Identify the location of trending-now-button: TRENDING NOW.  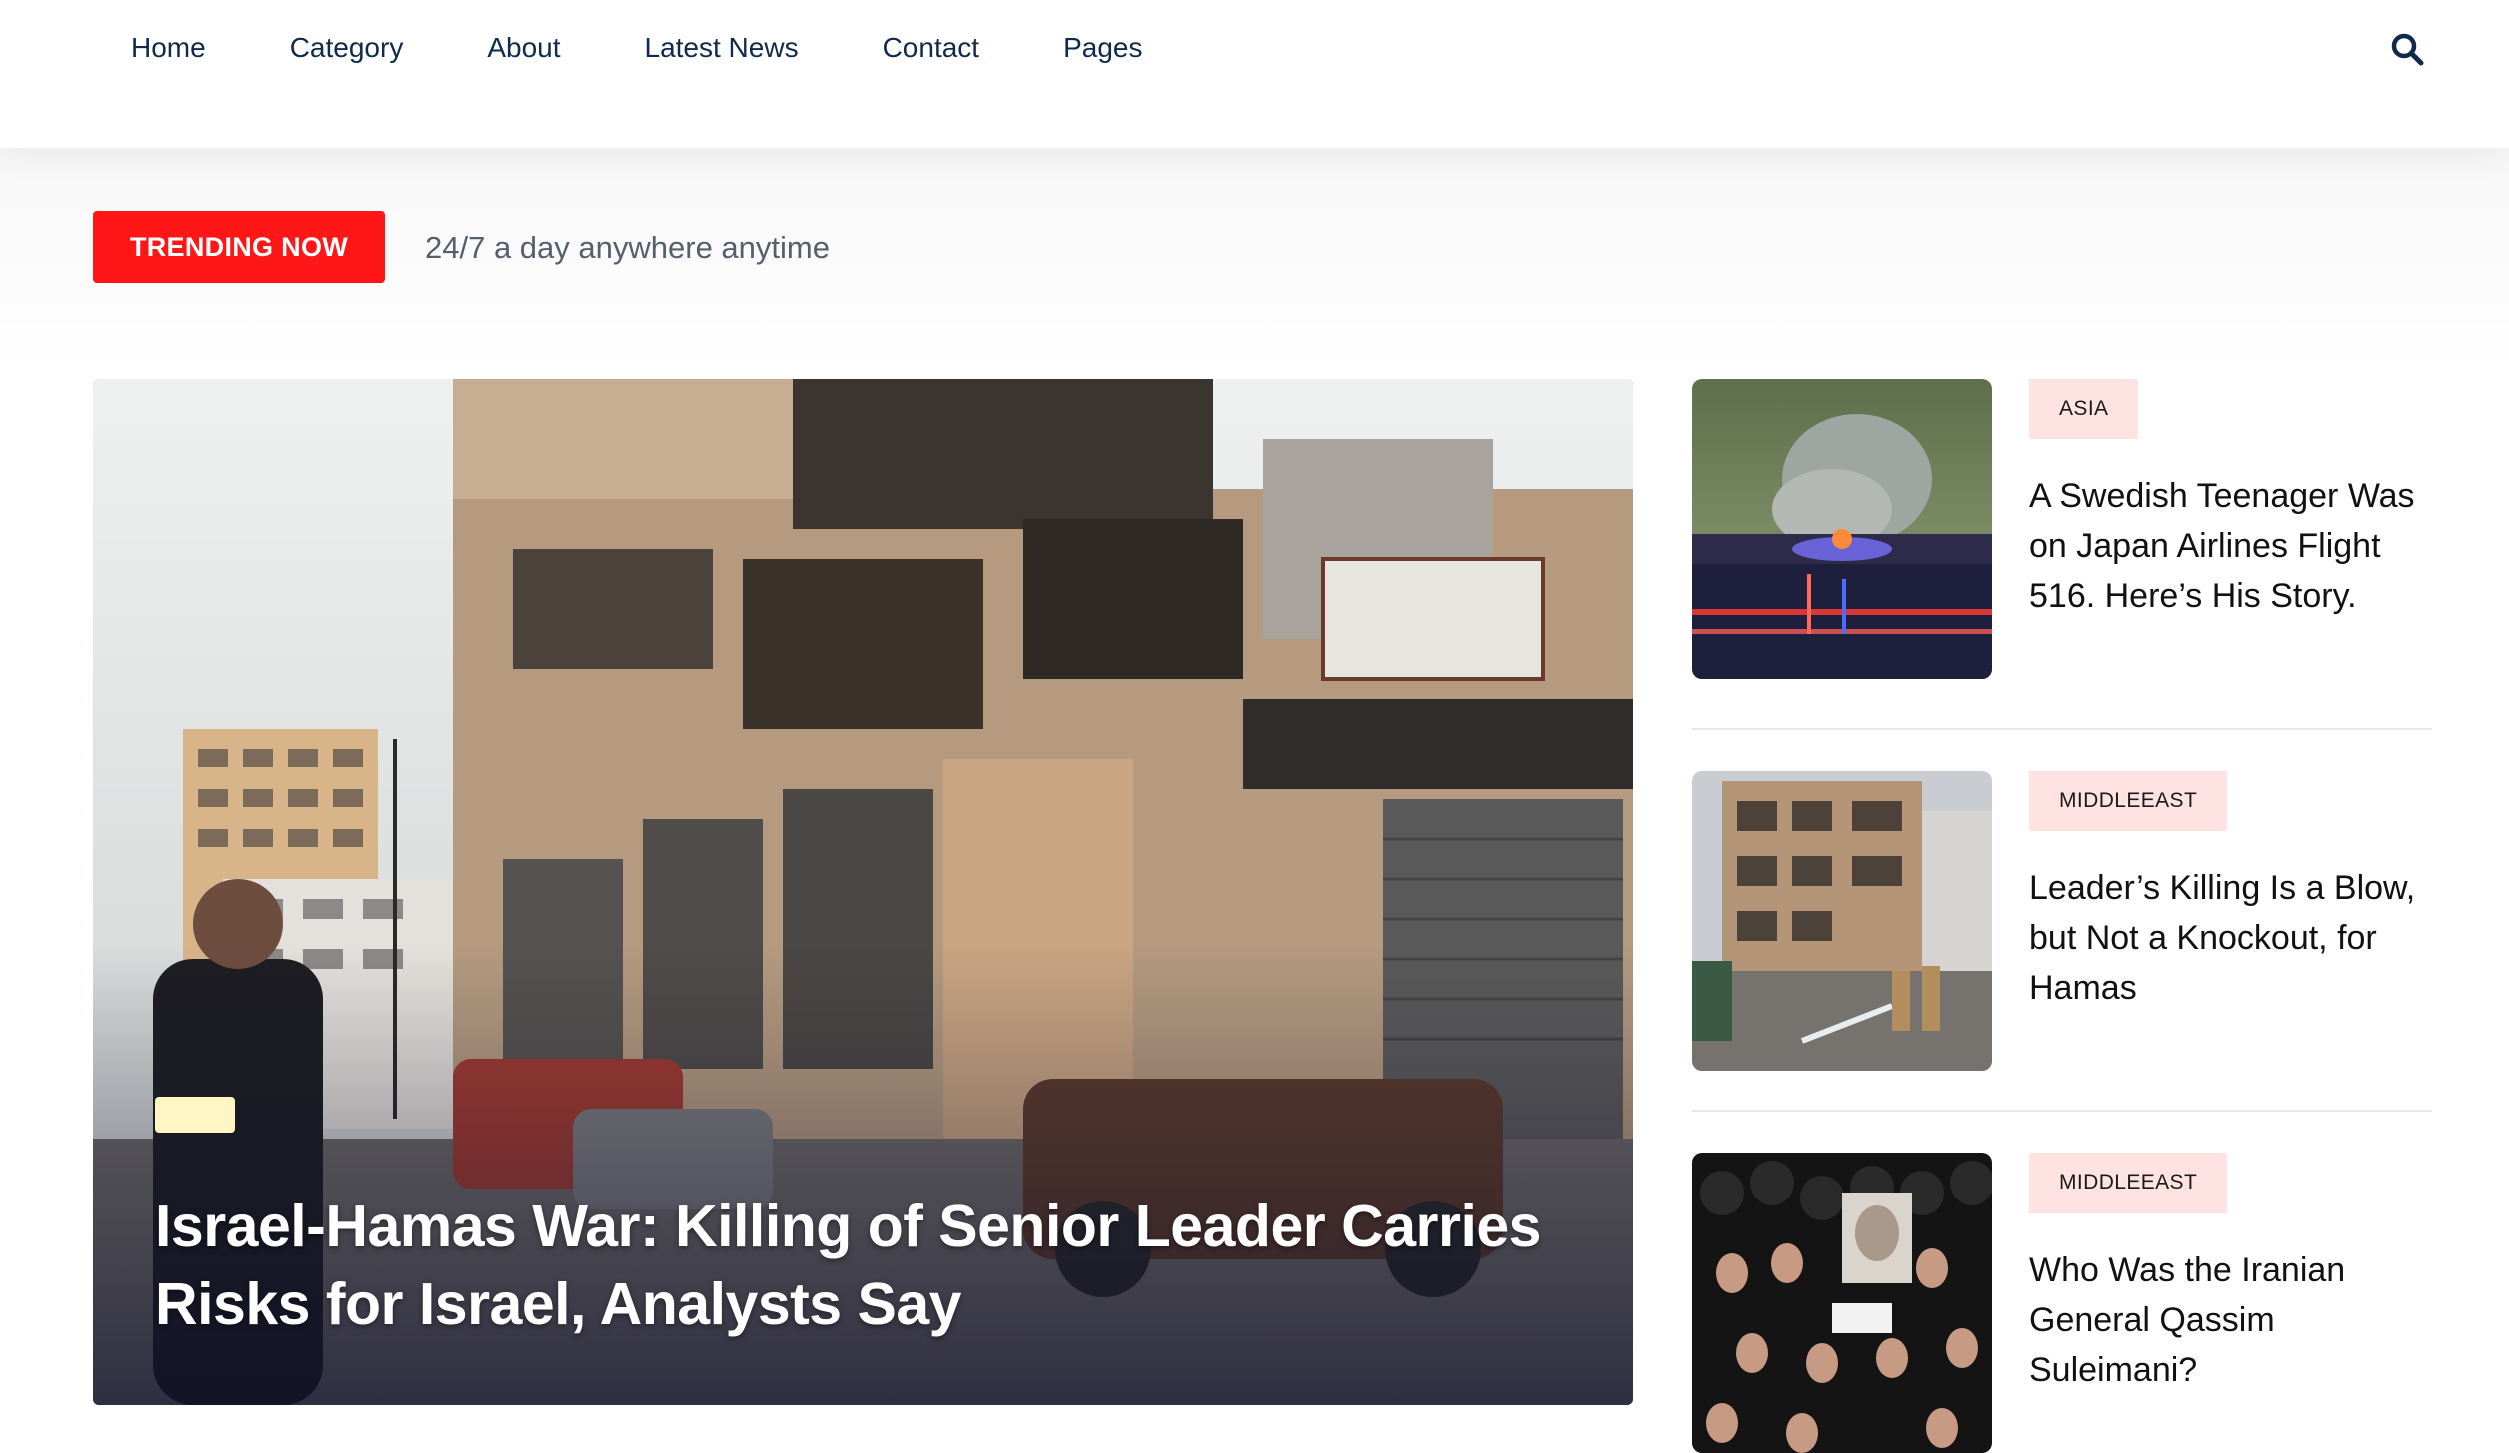
(239, 247).